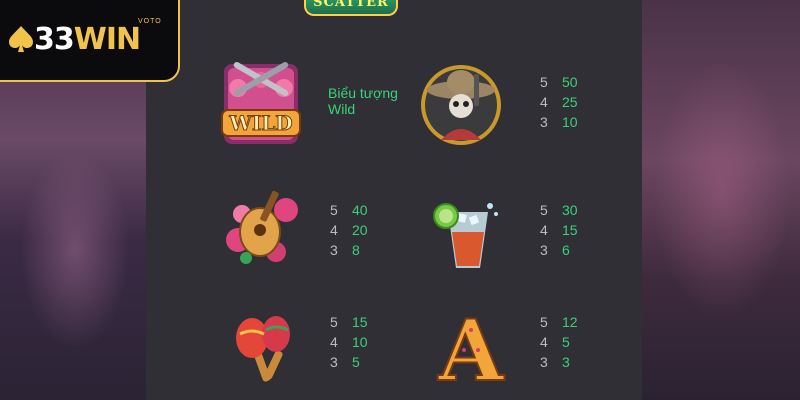  Describe the element at coordinates (349, 210) in the screenshot. I see `pay-row: 5 40` at that location.